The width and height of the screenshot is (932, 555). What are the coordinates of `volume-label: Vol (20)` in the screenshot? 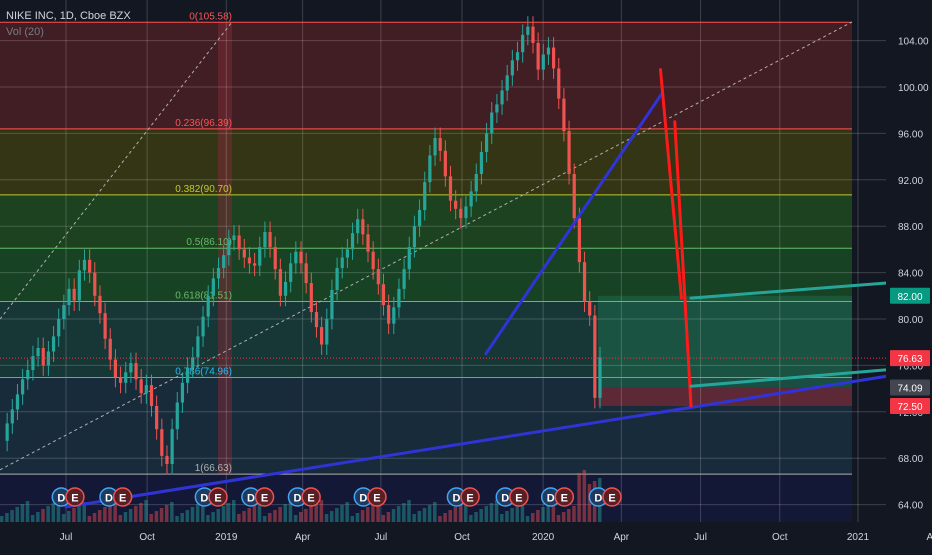 It's located at (25, 32).